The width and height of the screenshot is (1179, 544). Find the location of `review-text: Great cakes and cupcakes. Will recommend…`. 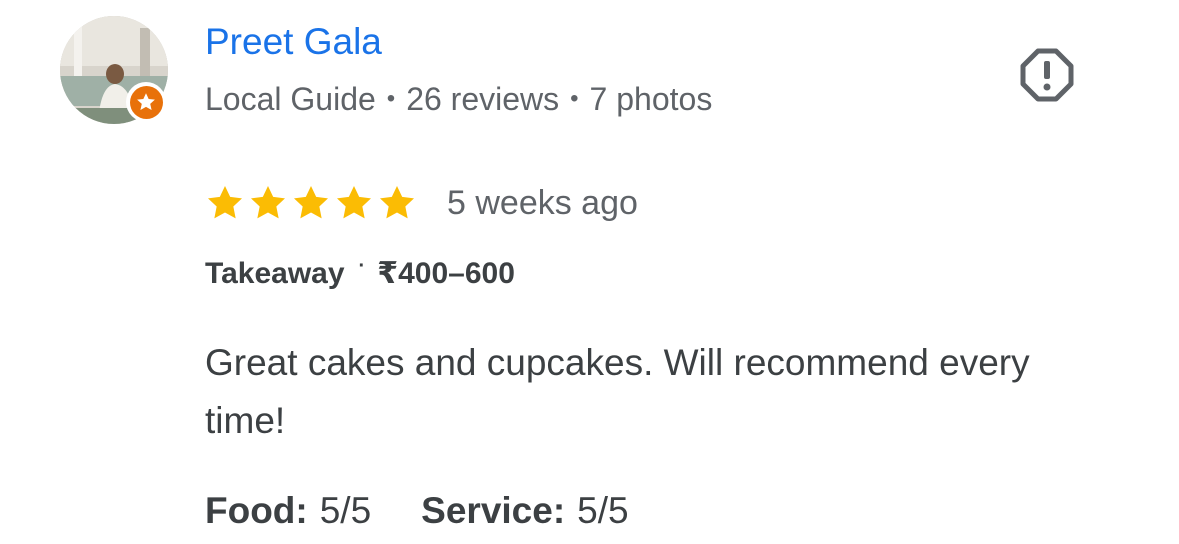

review-text: Great cakes and cupcakes. Will recommend… is located at coordinates (617, 391).